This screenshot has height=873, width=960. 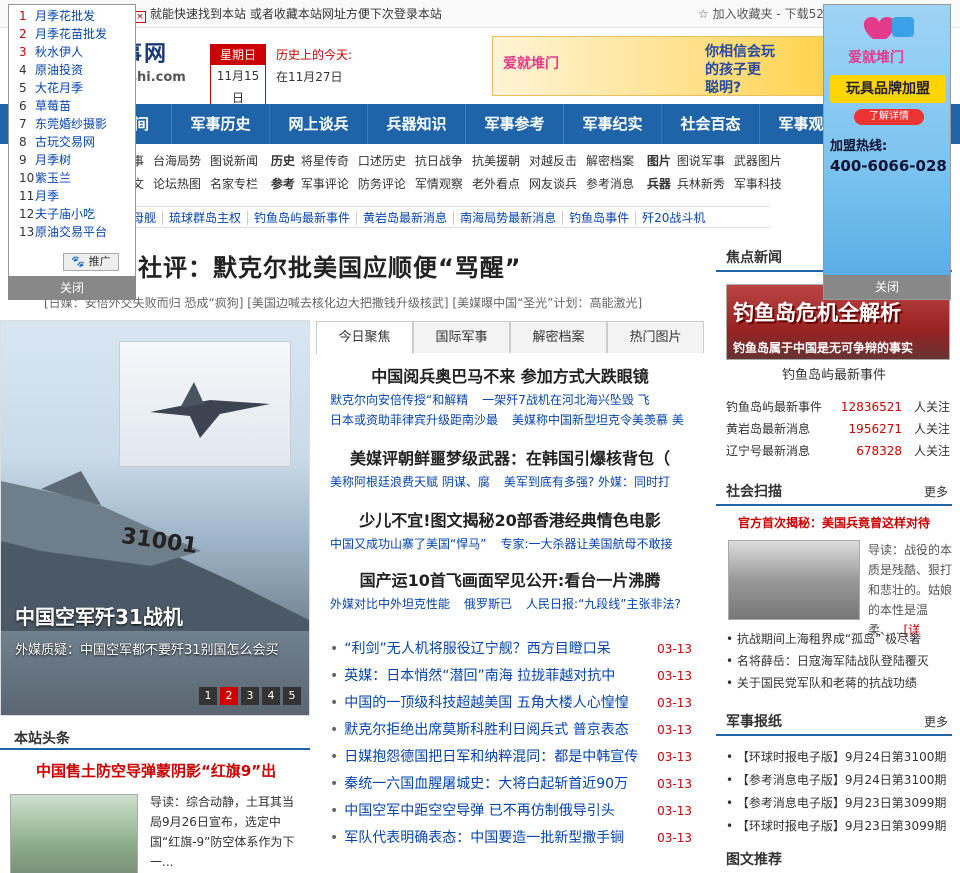 I want to click on slider-page-4: 4, so click(x=271, y=696).